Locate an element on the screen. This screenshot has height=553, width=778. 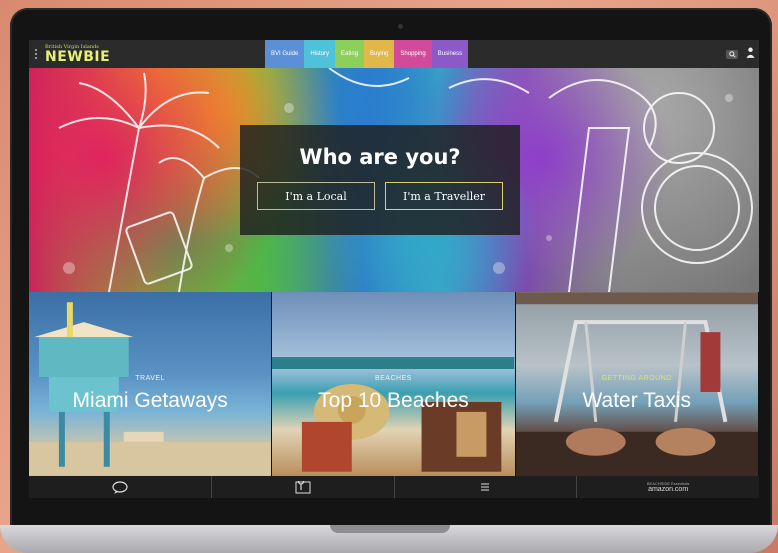
boat-image is located at coordinates (636, 384).